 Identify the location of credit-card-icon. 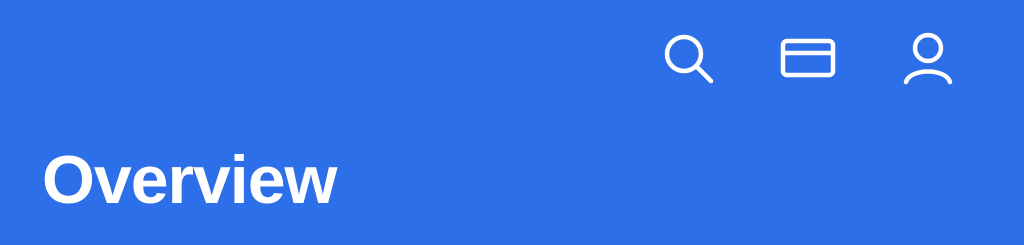
(808, 58).